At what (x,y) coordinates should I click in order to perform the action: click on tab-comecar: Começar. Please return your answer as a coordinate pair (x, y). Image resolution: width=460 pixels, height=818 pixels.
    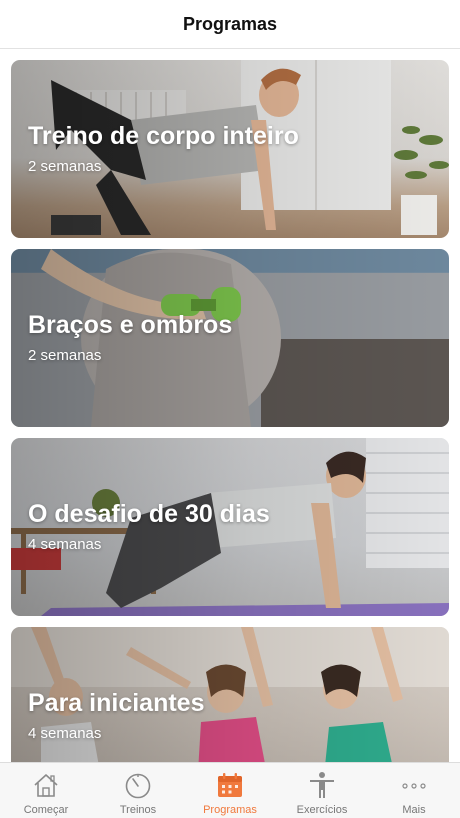
    Looking at the image, I should click on (46, 790).